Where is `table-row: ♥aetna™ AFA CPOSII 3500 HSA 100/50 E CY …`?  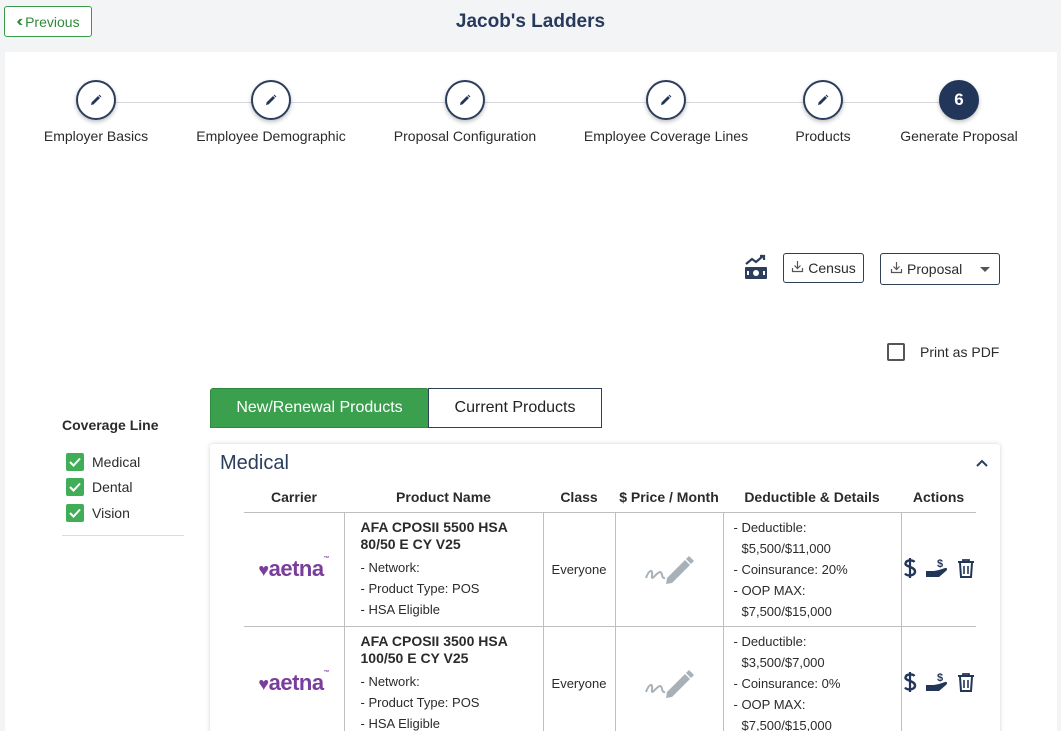 table-row: ♥aetna™ AFA CPOSII 3500 HSA 100/50 E CY … is located at coordinates (610, 678).